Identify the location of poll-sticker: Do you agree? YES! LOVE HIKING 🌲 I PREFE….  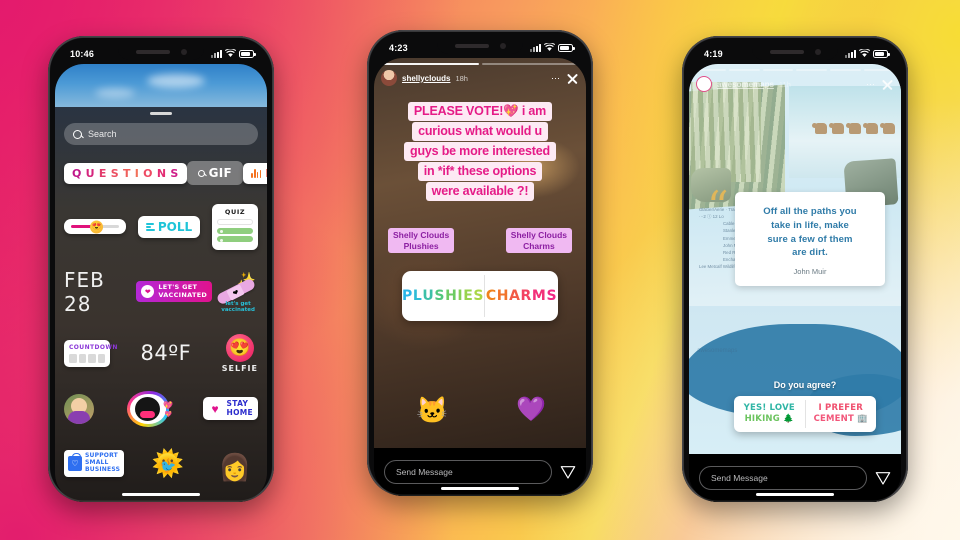
(805, 406).